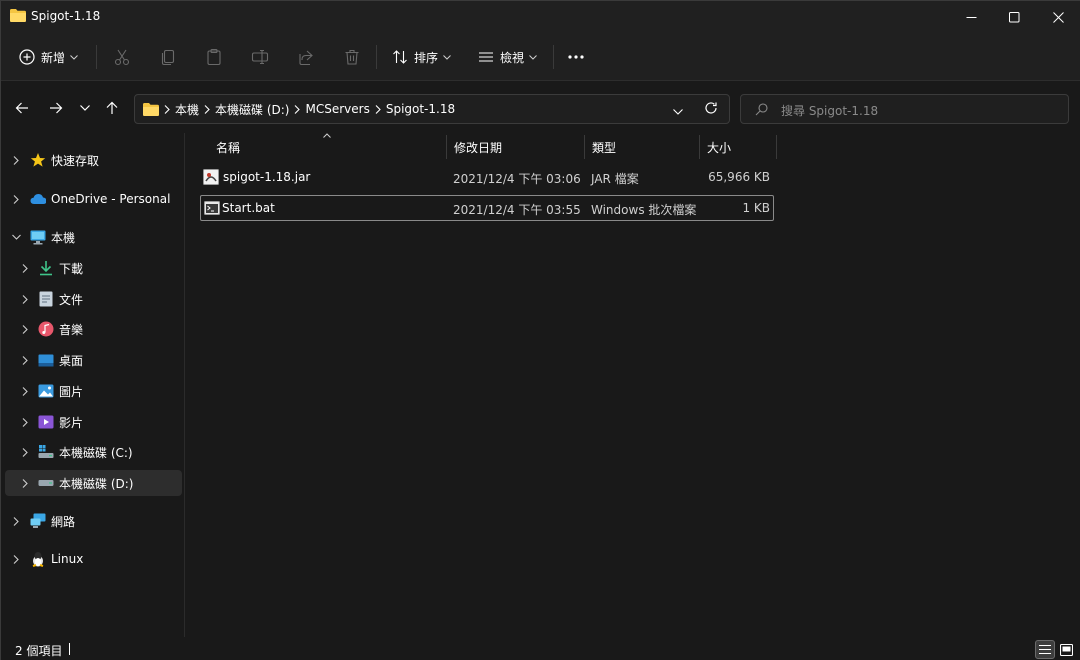  What do you see at coordinates (540, 648) in the screenshot?
I see `status-bar: 2 個項目` at bounding box center [540, 648].